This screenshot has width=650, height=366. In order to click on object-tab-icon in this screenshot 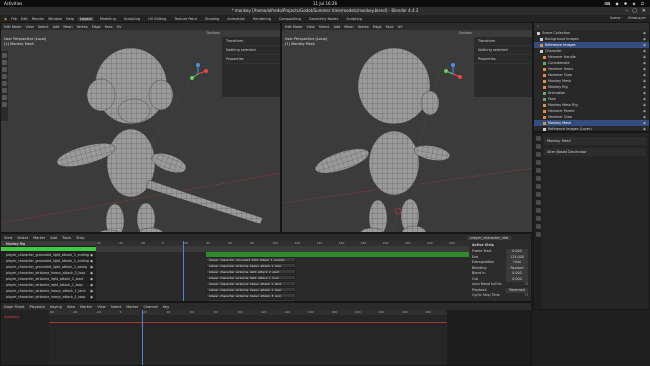, I will do `click(538, 186)`.